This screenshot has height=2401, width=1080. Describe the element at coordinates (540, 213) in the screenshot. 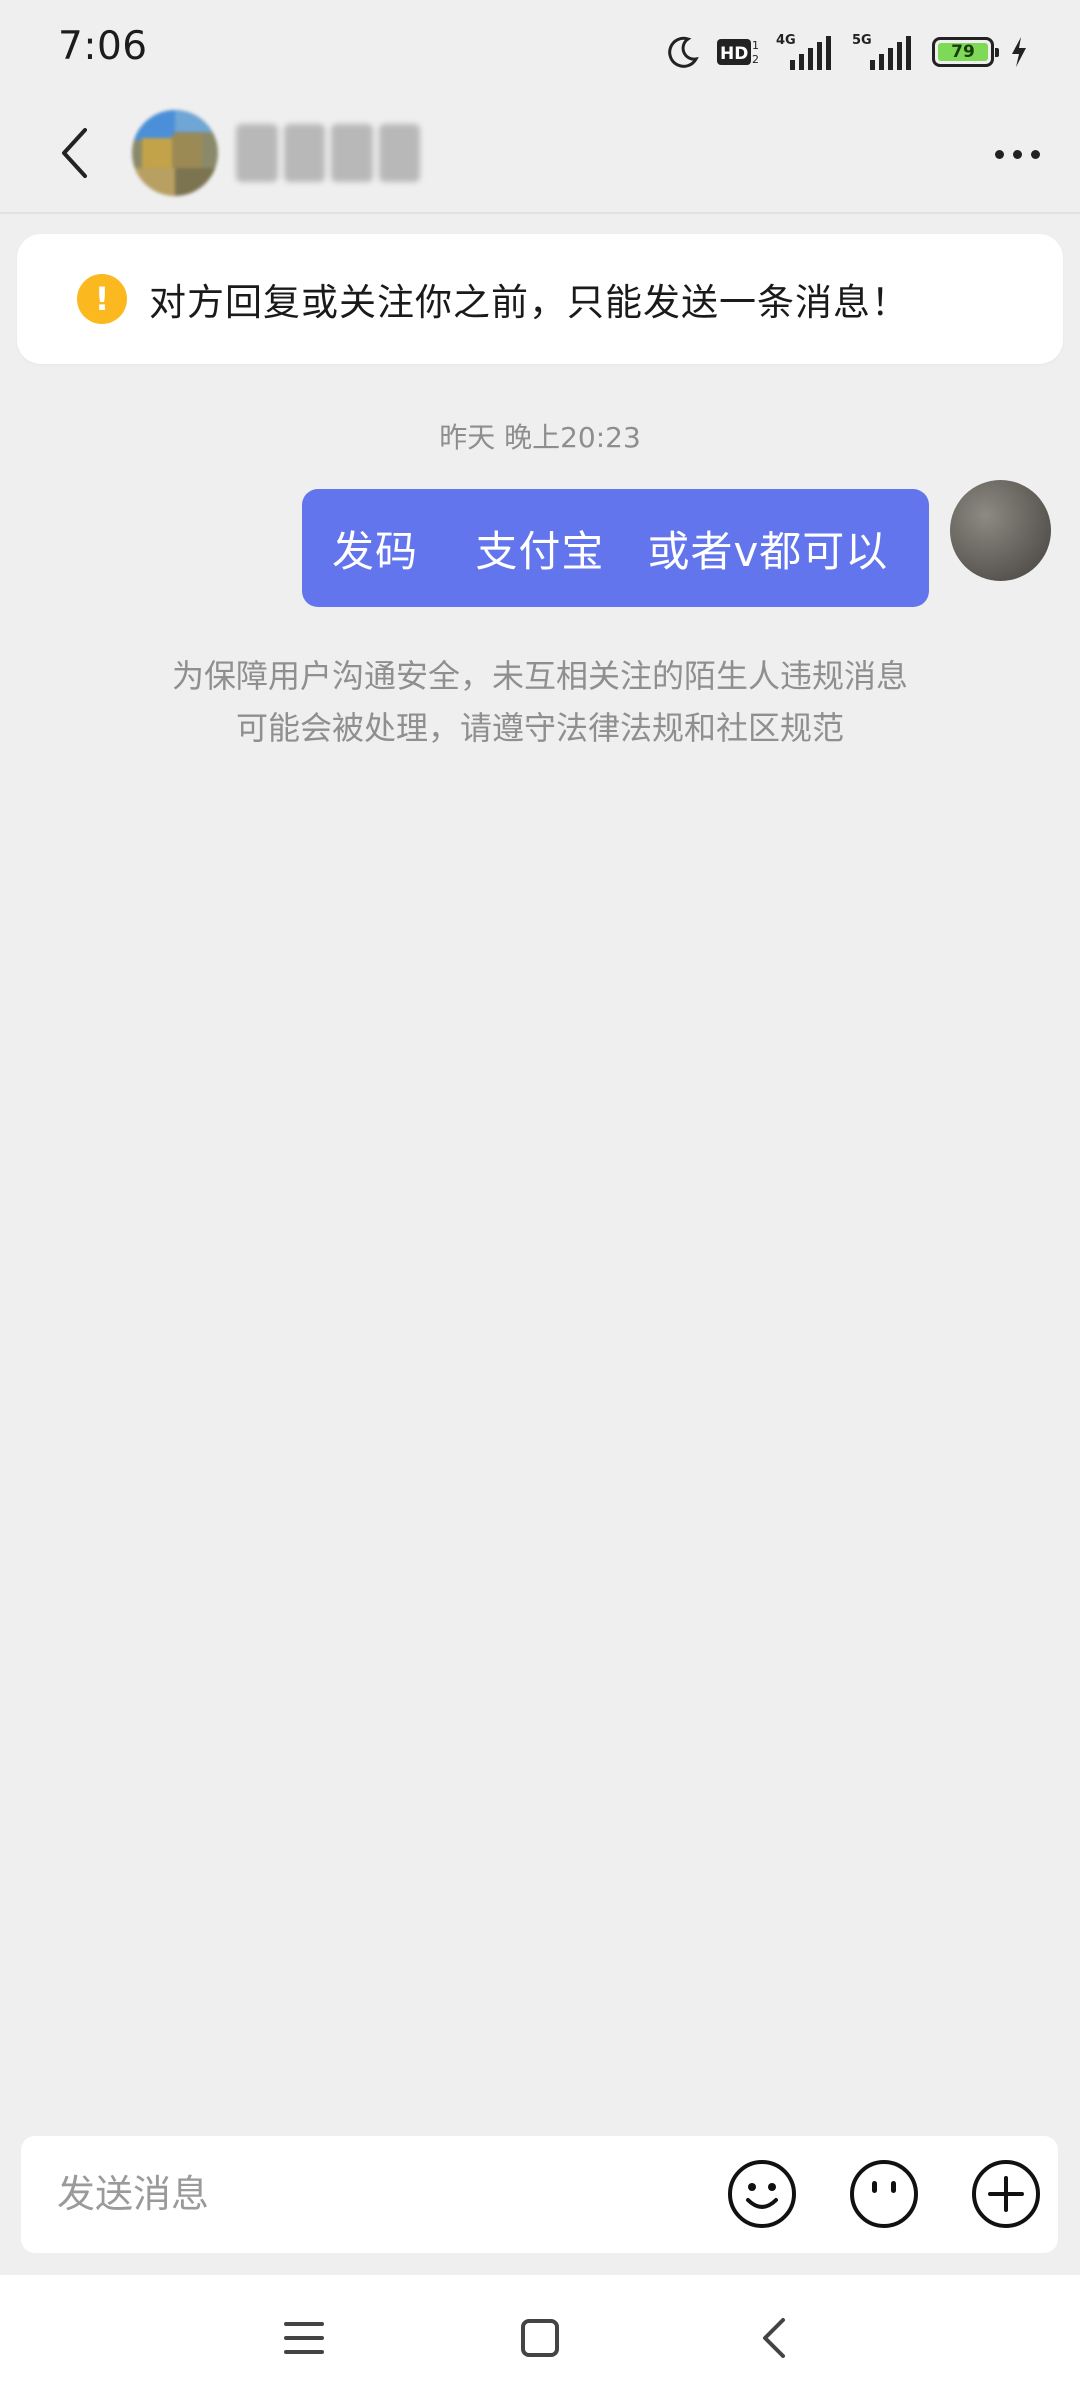

I see `header-divider` at that location.